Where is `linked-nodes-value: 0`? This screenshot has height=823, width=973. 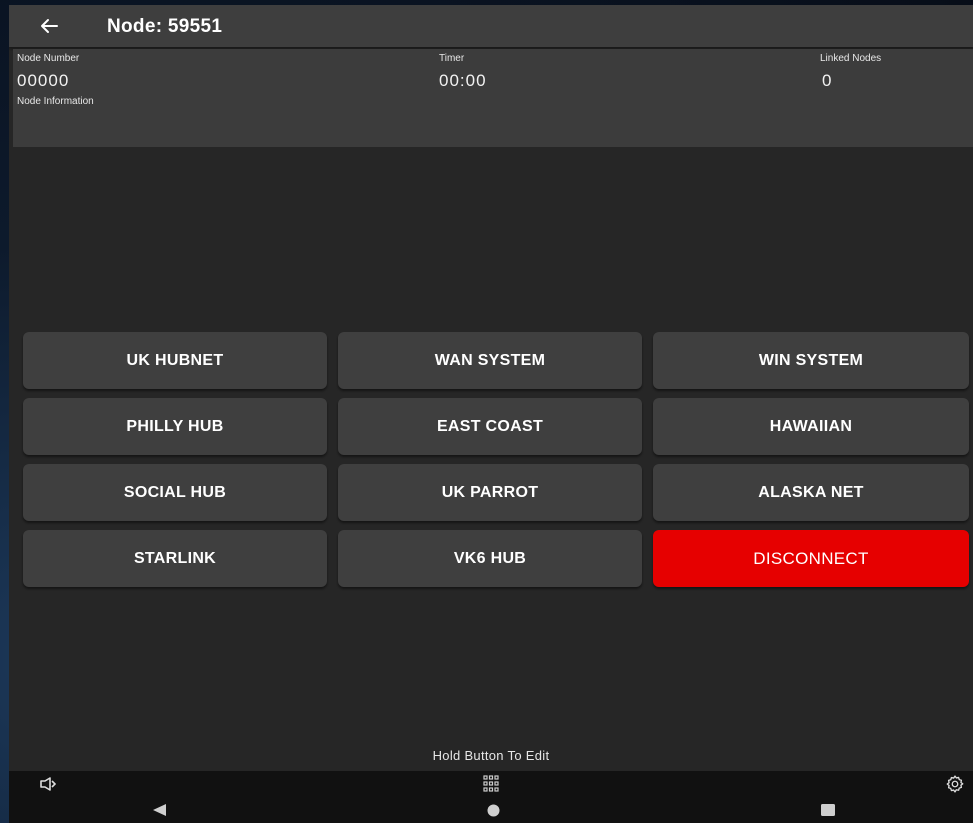
linked-nodes-value: 0 is located at coordinates (827, 80).